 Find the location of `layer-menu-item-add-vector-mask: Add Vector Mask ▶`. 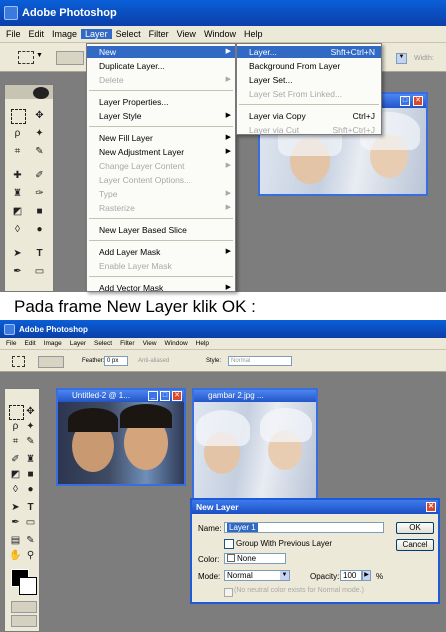

layer-menu-item-add-vector-mask: Add Vector Mask ▶ is located at coordinates (161, 288).